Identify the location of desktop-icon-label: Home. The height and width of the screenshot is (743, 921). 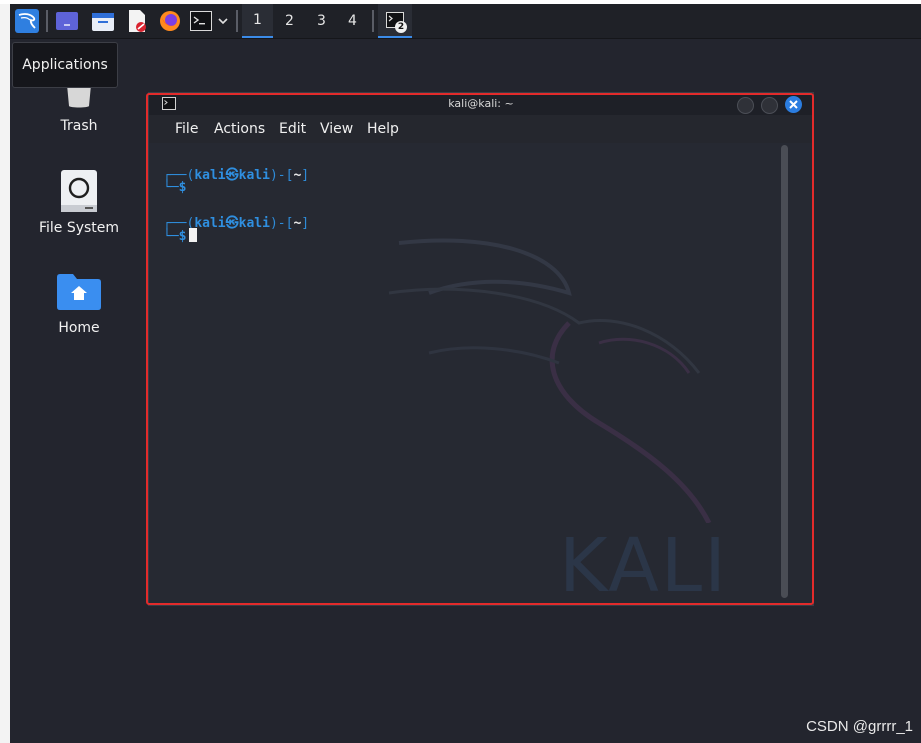
(79, 328).